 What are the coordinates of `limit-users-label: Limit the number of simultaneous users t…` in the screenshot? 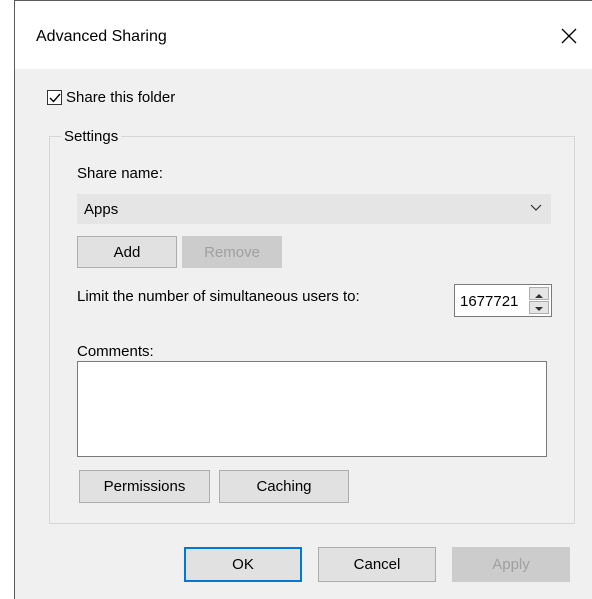 It's located at (218, 296).